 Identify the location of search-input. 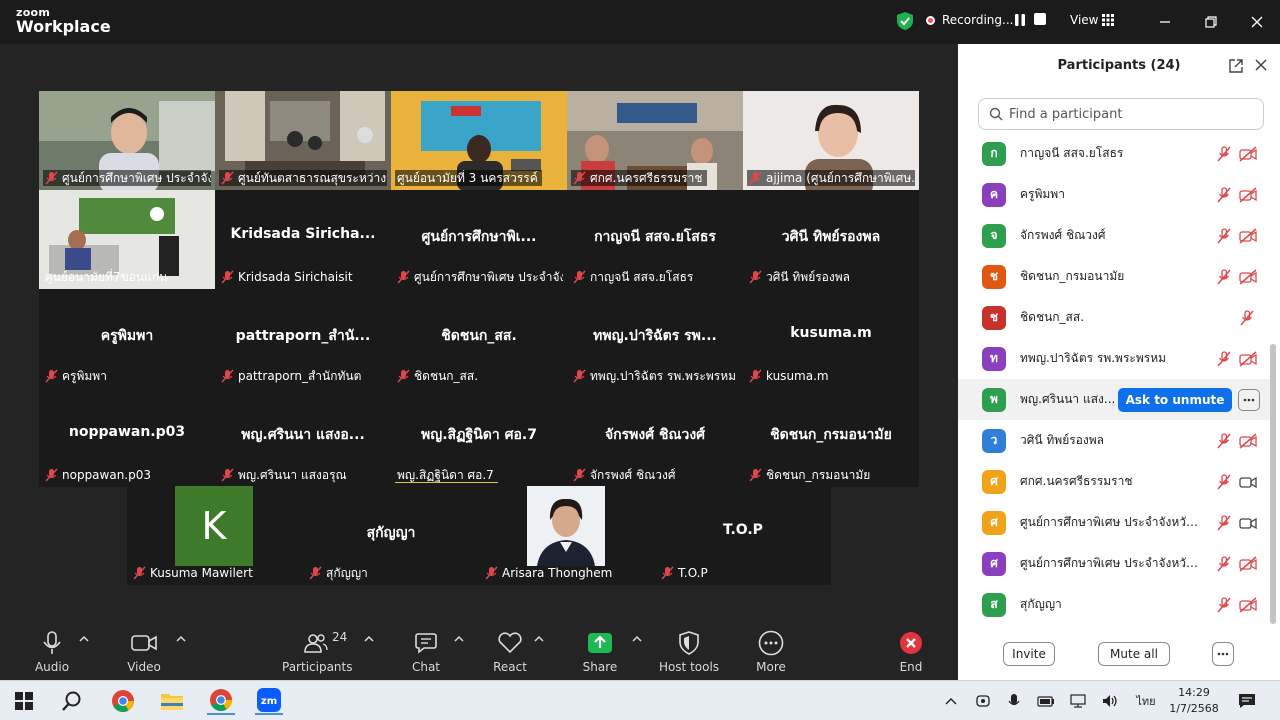
(1129, 114).